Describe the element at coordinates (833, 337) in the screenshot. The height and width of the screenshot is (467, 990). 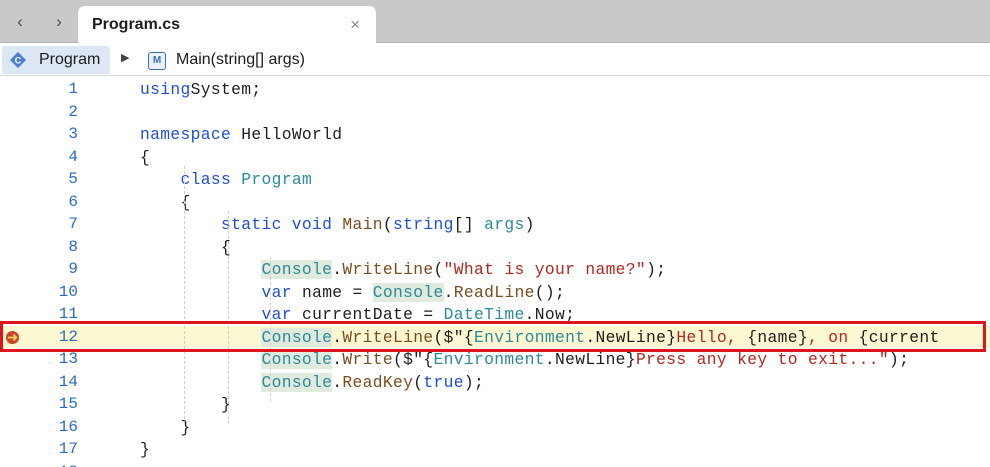
I see `code-token: , on` at that location.